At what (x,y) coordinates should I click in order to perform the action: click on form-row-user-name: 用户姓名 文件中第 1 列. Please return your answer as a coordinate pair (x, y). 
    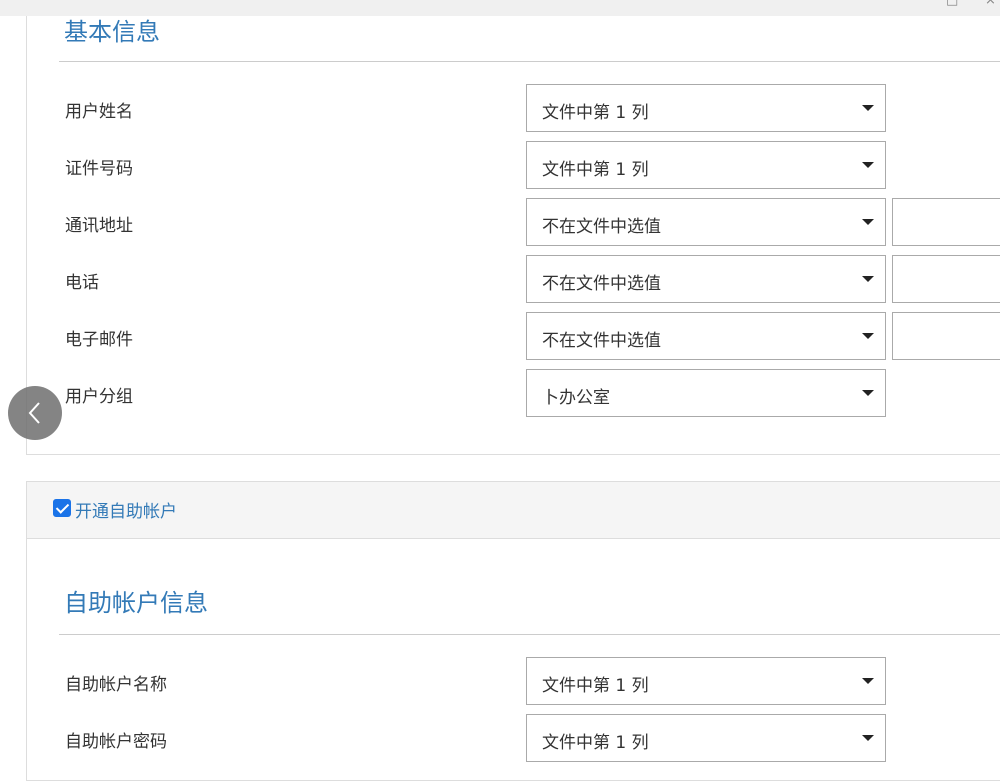
    Looking at the image, I should click on (513, 108).